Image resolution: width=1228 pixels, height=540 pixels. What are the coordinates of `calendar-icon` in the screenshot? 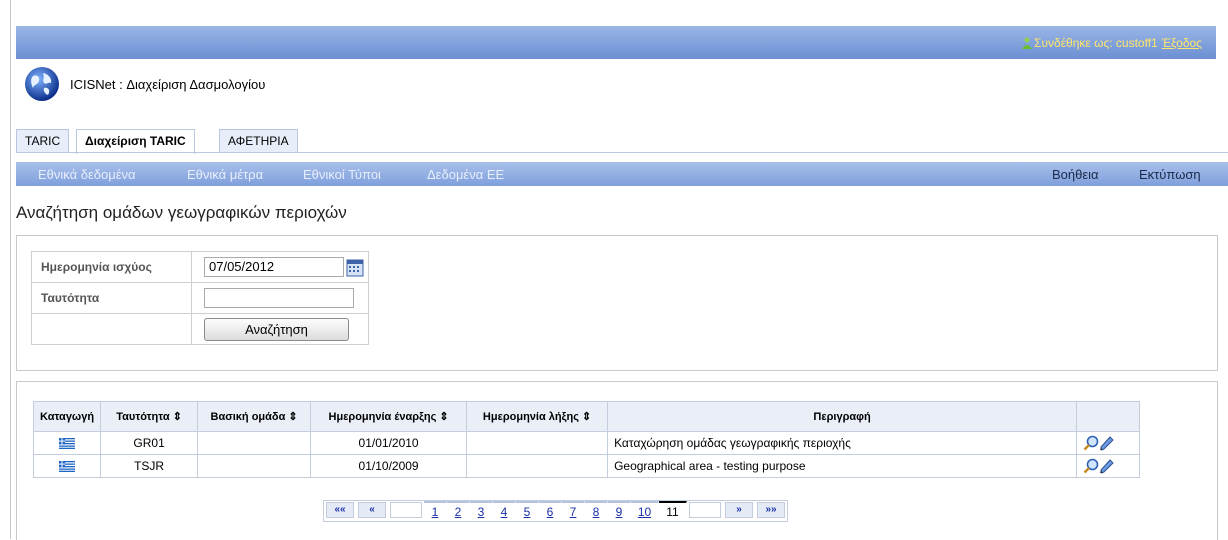 It's located at (355, 268).